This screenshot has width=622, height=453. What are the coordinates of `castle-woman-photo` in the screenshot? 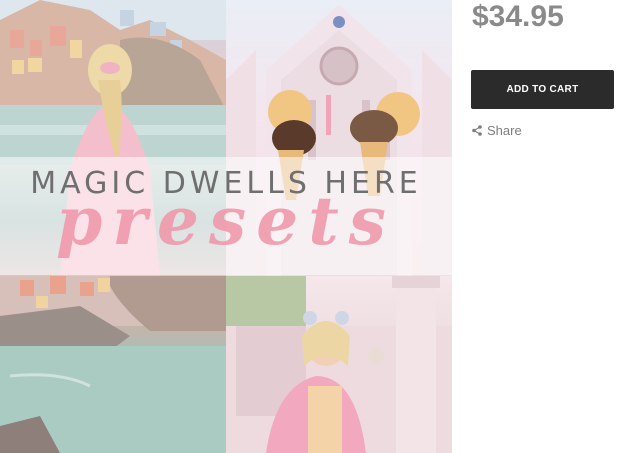 It's located at (339, 364).